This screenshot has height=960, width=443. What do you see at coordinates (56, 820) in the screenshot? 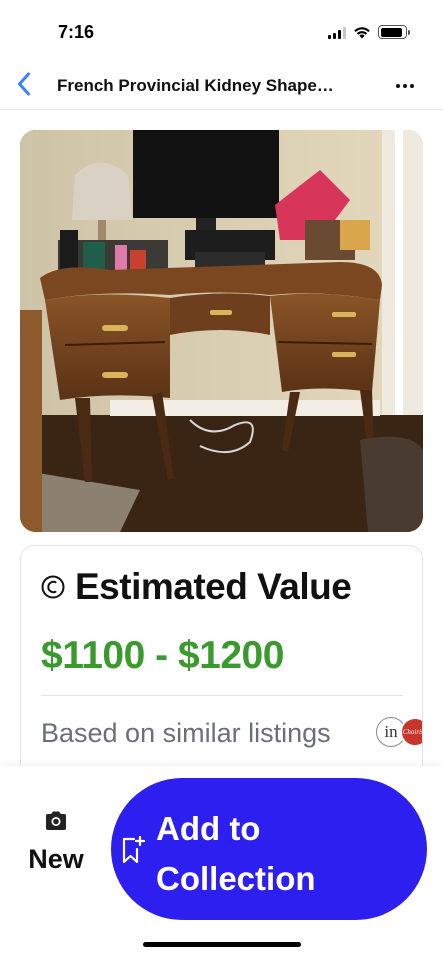
I see `camera-icon` at bounding box center [56, 820].